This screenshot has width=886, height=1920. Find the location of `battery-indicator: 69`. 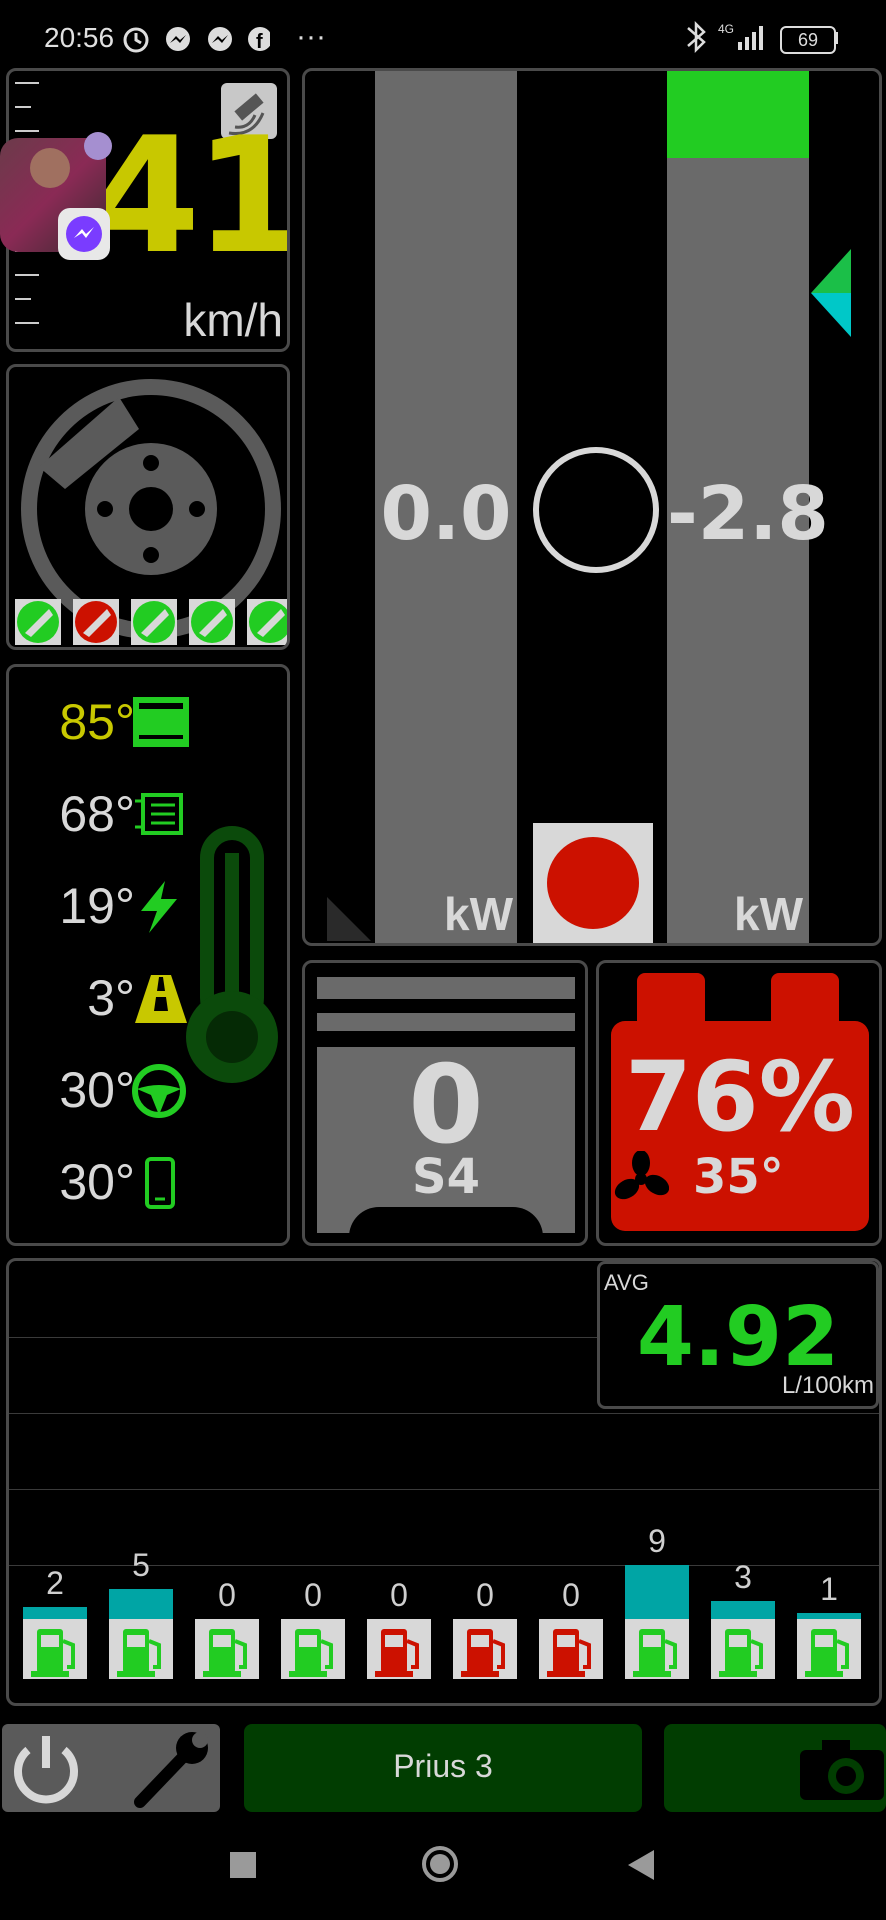

battery-indicator: 69 is located at coordinates (808, 40).